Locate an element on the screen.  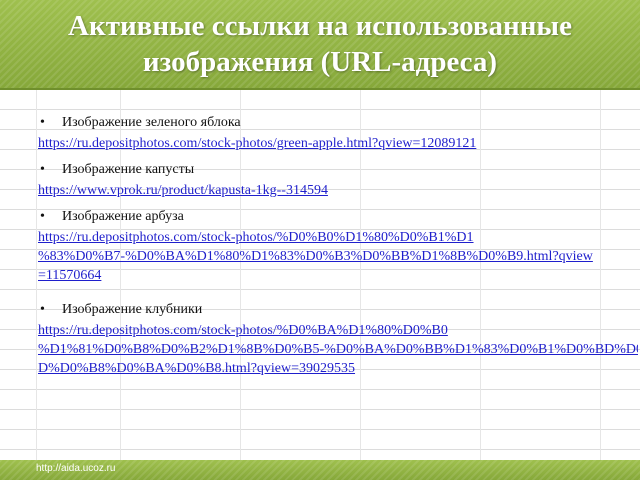
list-item: • Изображение арбуза is located at coordinates (320, 217).